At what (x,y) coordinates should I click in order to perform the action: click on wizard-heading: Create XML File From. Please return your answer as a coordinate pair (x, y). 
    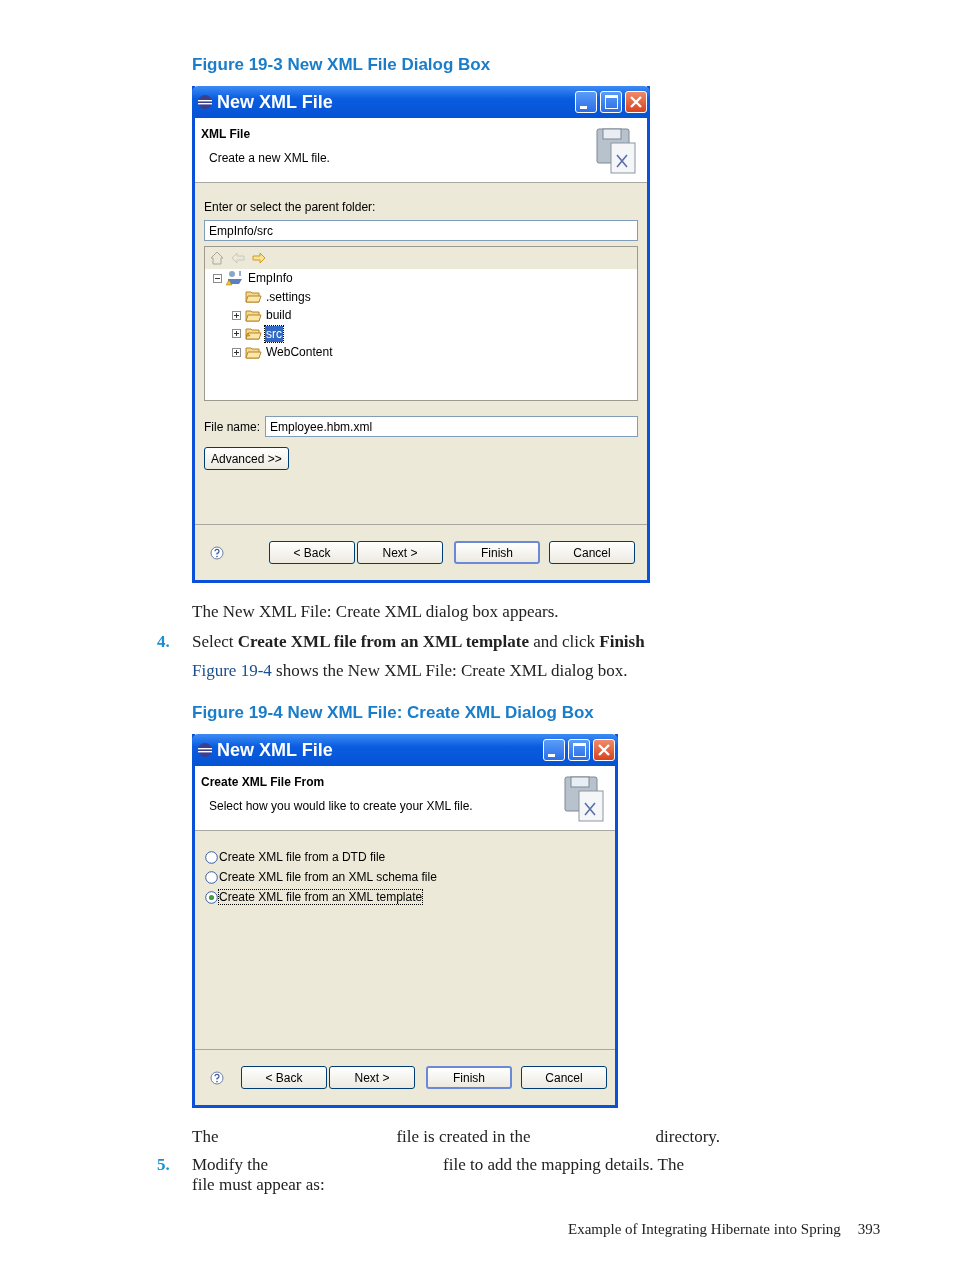
    Looking at the image, I should click on (263, 782).